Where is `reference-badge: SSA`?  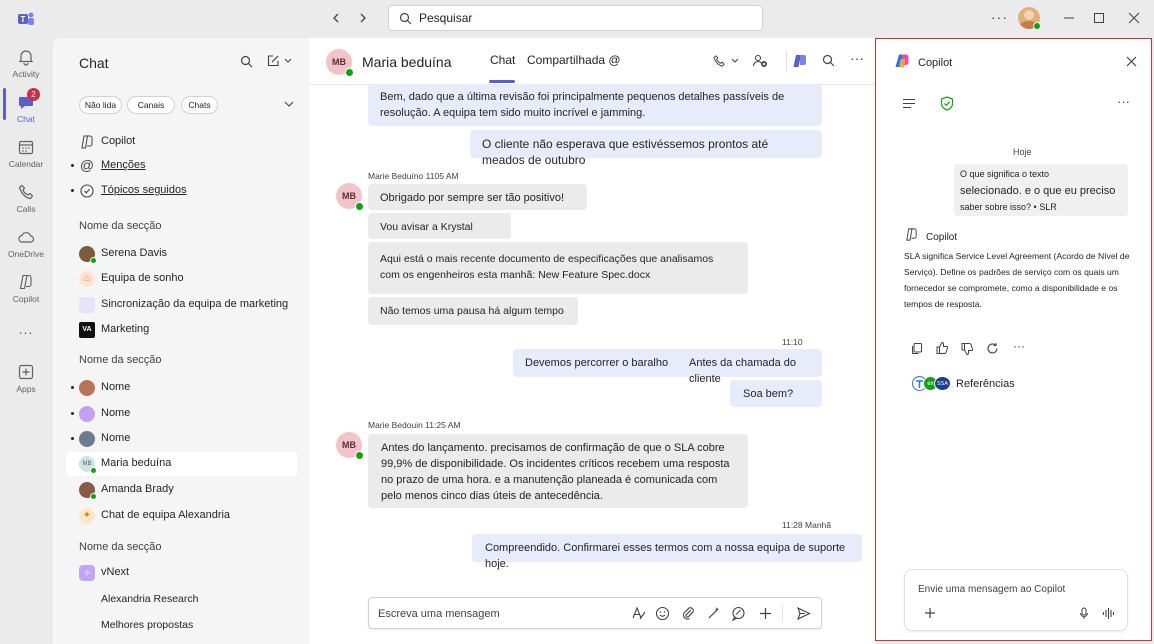 reference-badge: SSA is located at coordinates (942, 383).